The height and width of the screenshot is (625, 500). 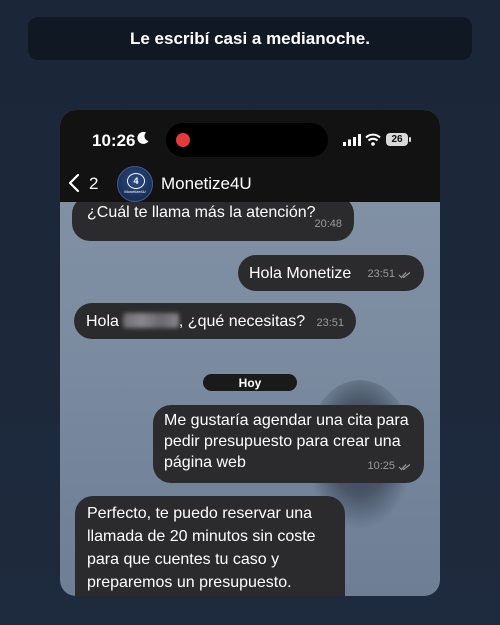 I want to click on message-incoming: ¿Cuál te llama más la atención? 20:48, so click(x=213, y=218).